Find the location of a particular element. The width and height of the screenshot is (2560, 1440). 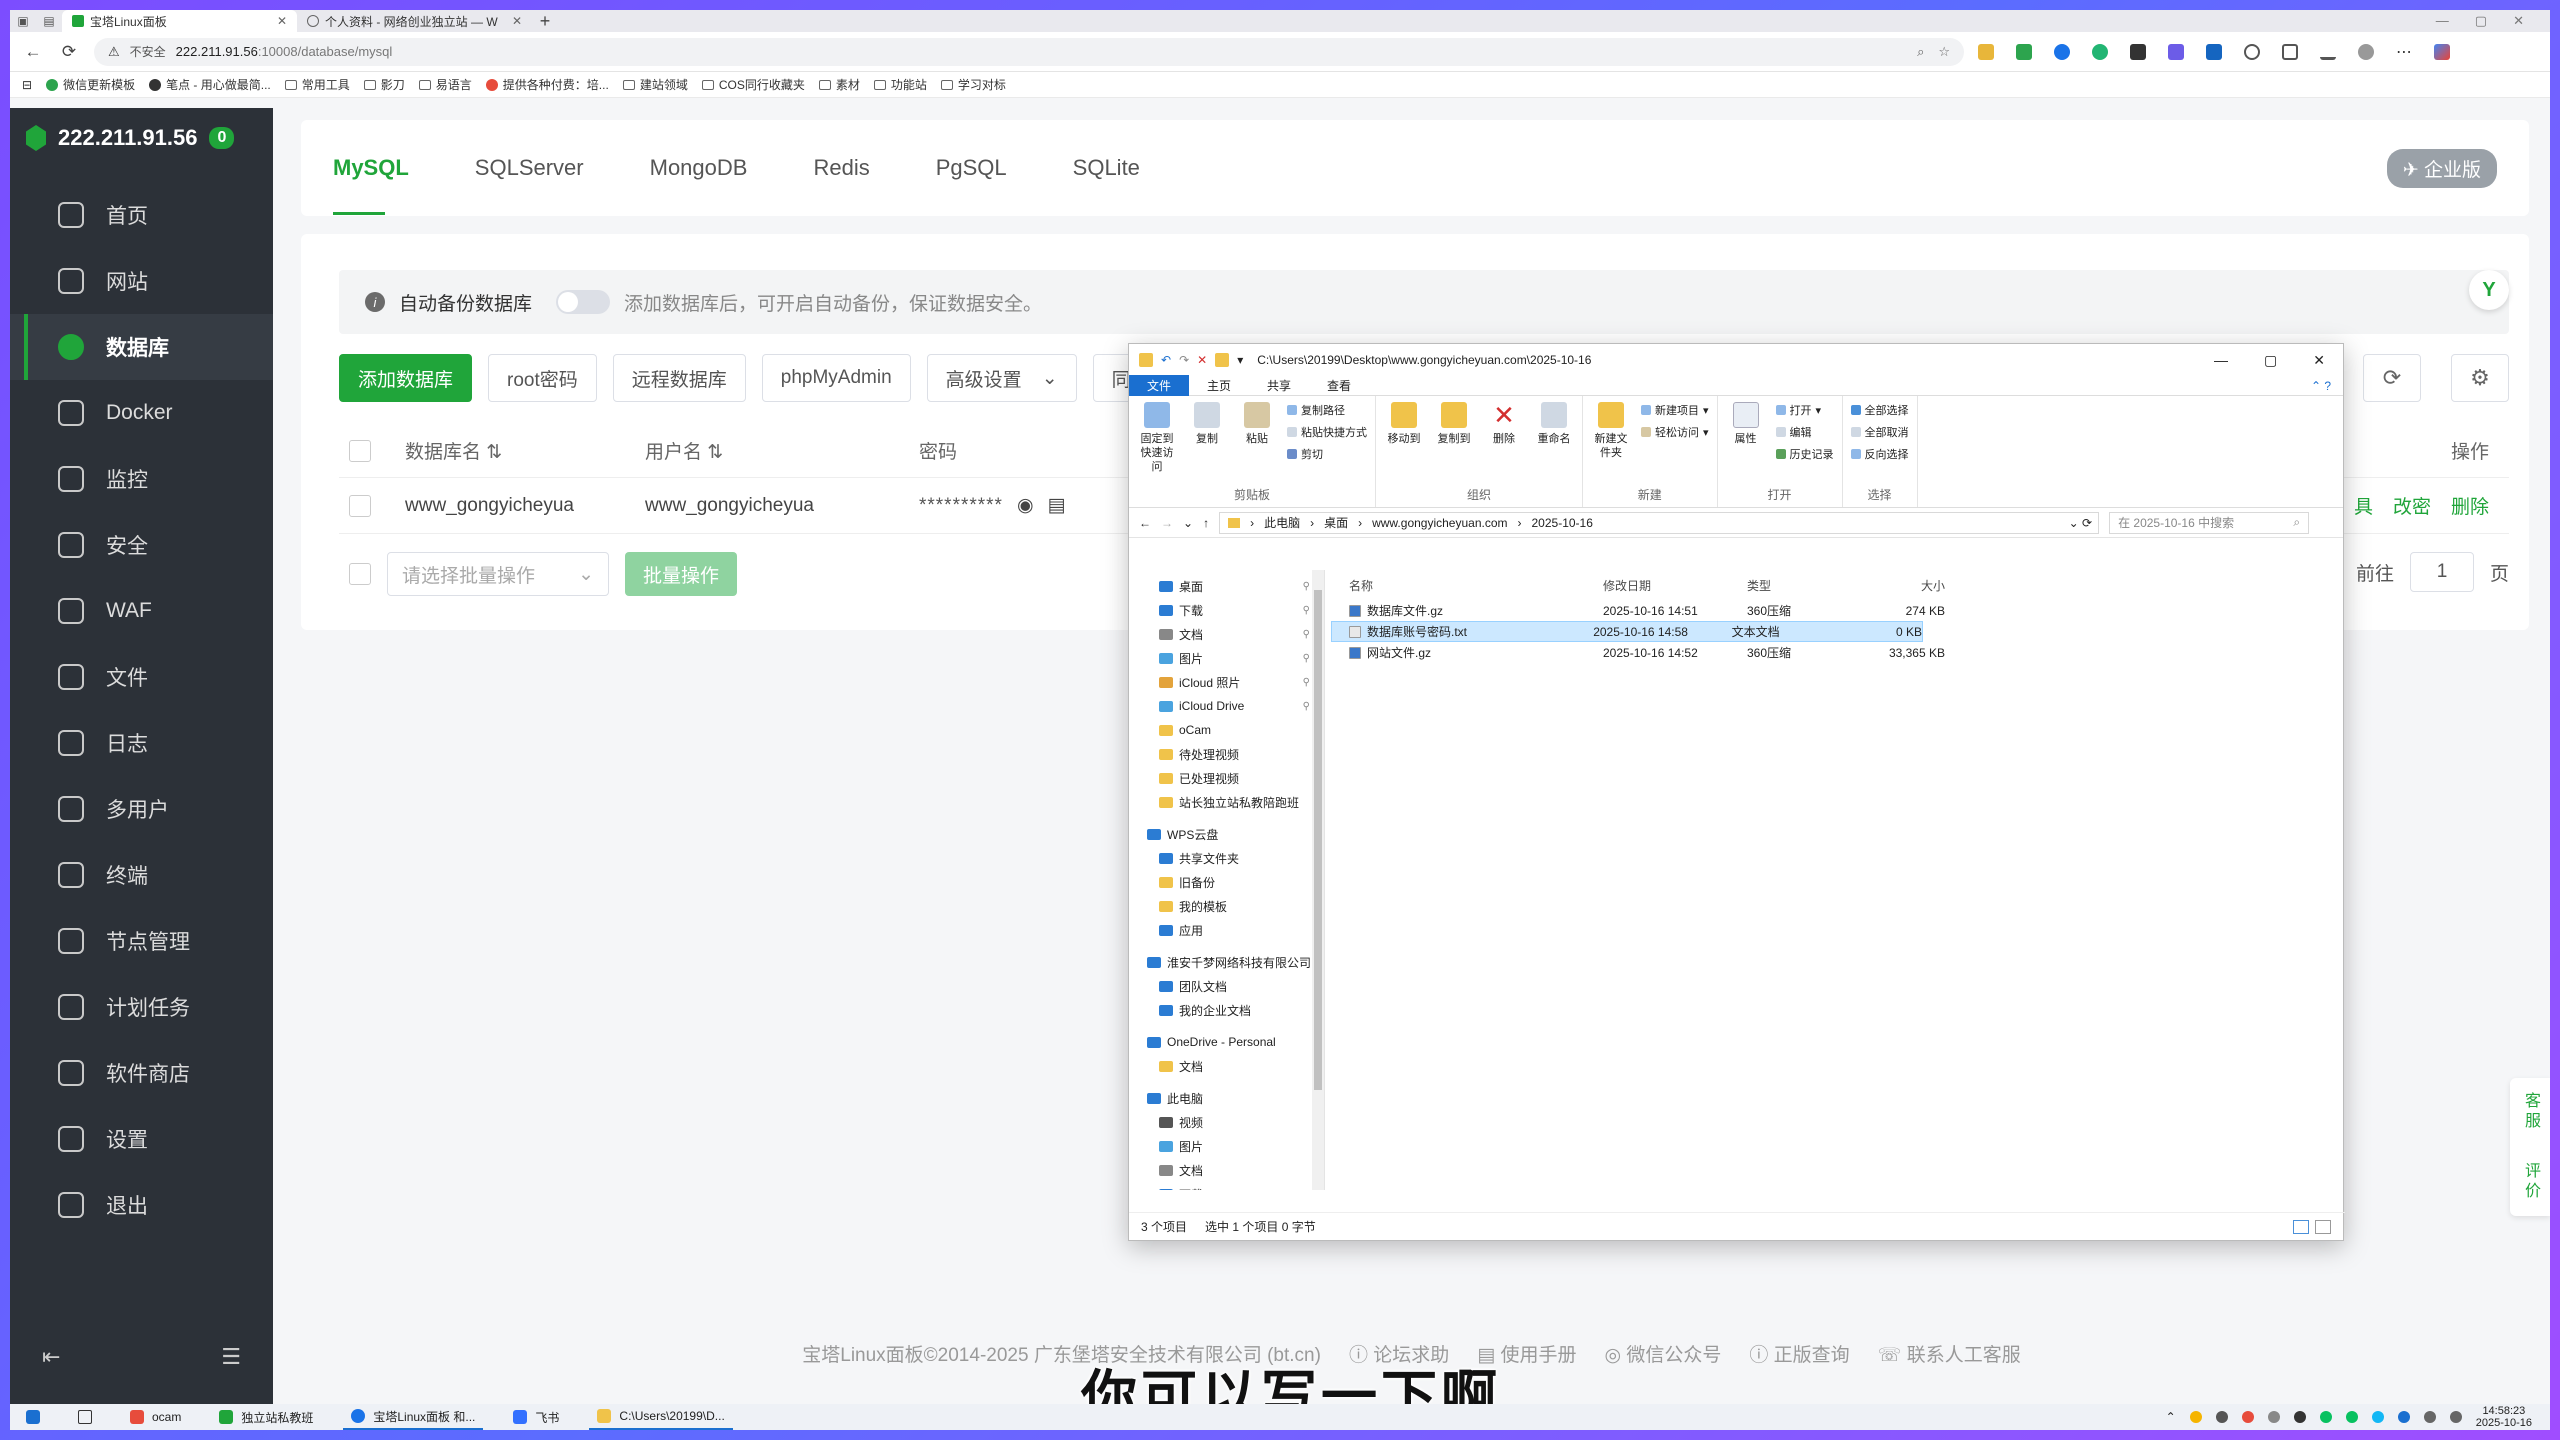

address-dropdown-icon: ⌄ ⟳ is located at coordinates (2083, 523).